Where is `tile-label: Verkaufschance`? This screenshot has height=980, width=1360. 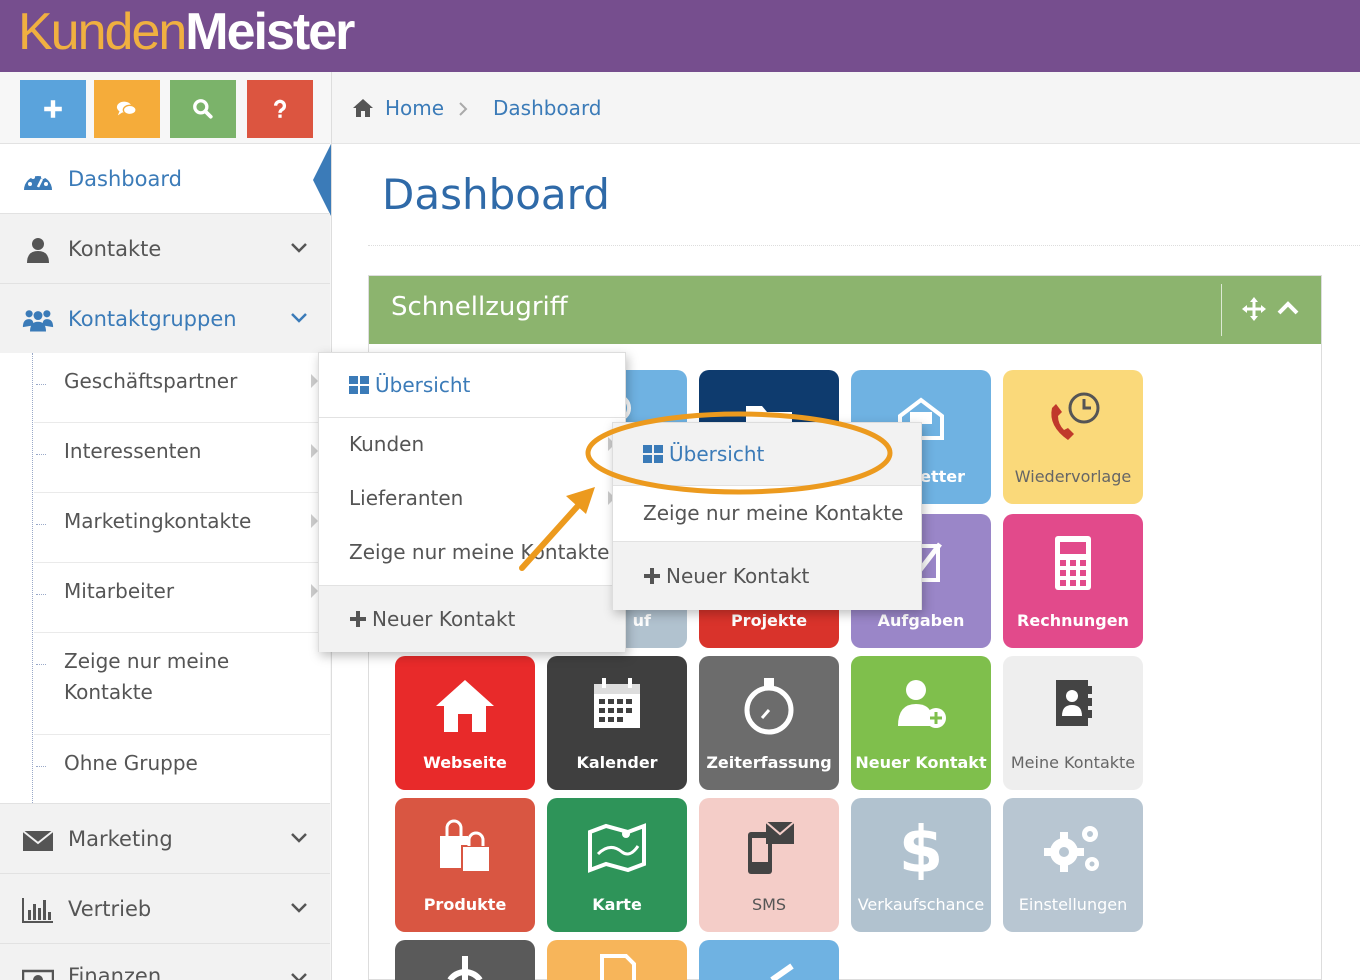
tile-label: Verkaufschance is located at coordinates (921, 904).